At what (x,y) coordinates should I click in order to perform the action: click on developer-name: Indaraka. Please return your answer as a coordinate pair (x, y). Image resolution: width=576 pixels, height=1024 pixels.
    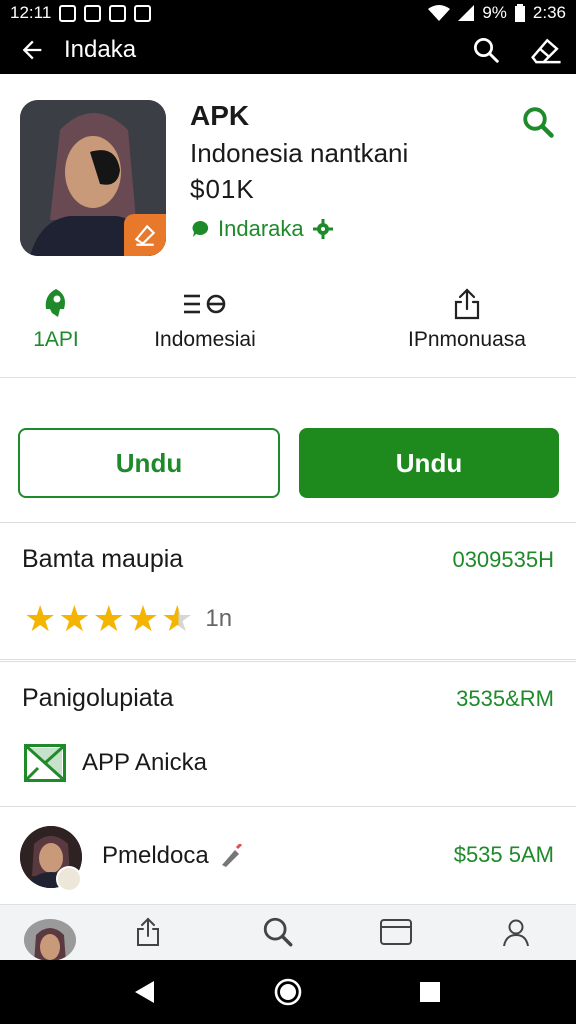
    Looking at the image, I should click on (261, 228).